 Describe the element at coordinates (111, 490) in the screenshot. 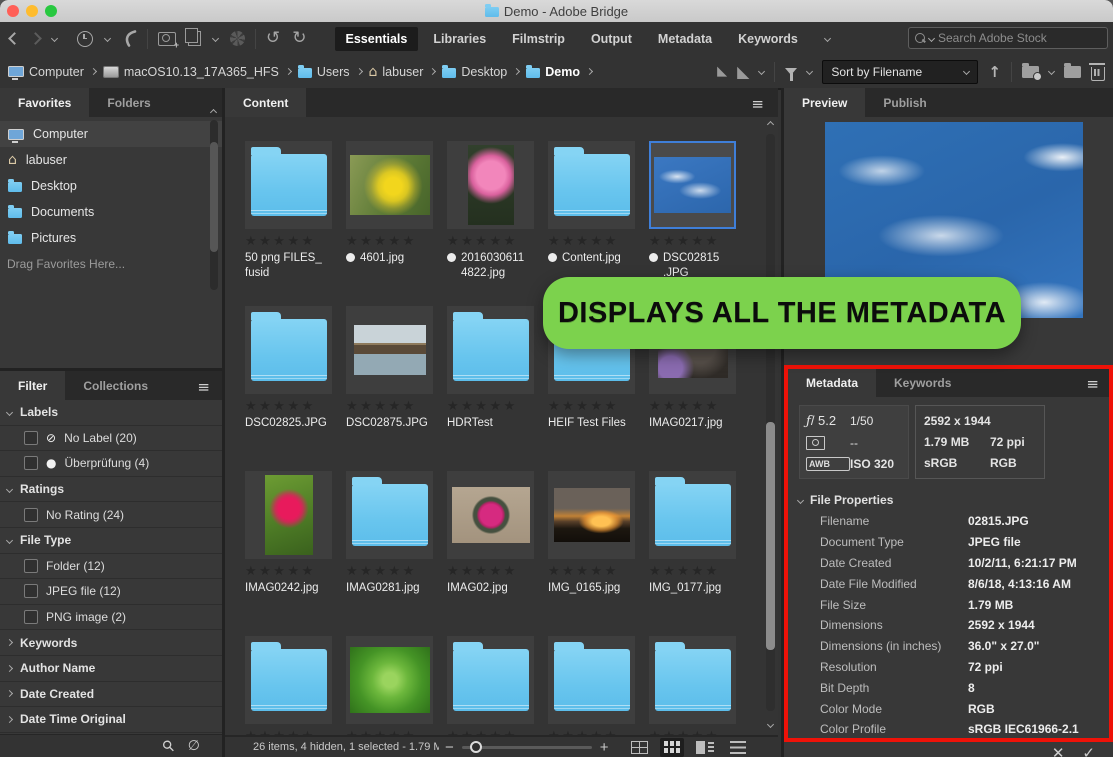

I see `filter-section-ratings: Ratings` at that location.